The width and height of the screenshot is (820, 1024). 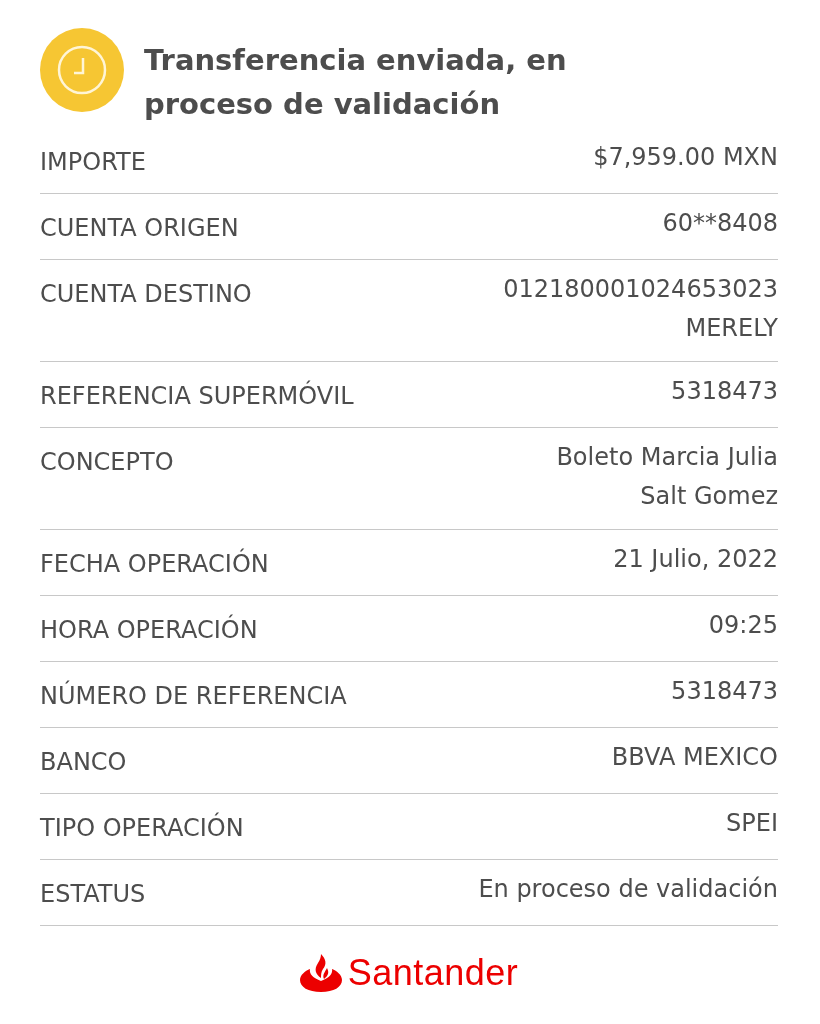 What do you see at coordinates (433, 973) in the screenshot?
I see `brand-name: Santander` at bounding box center [433, 973].